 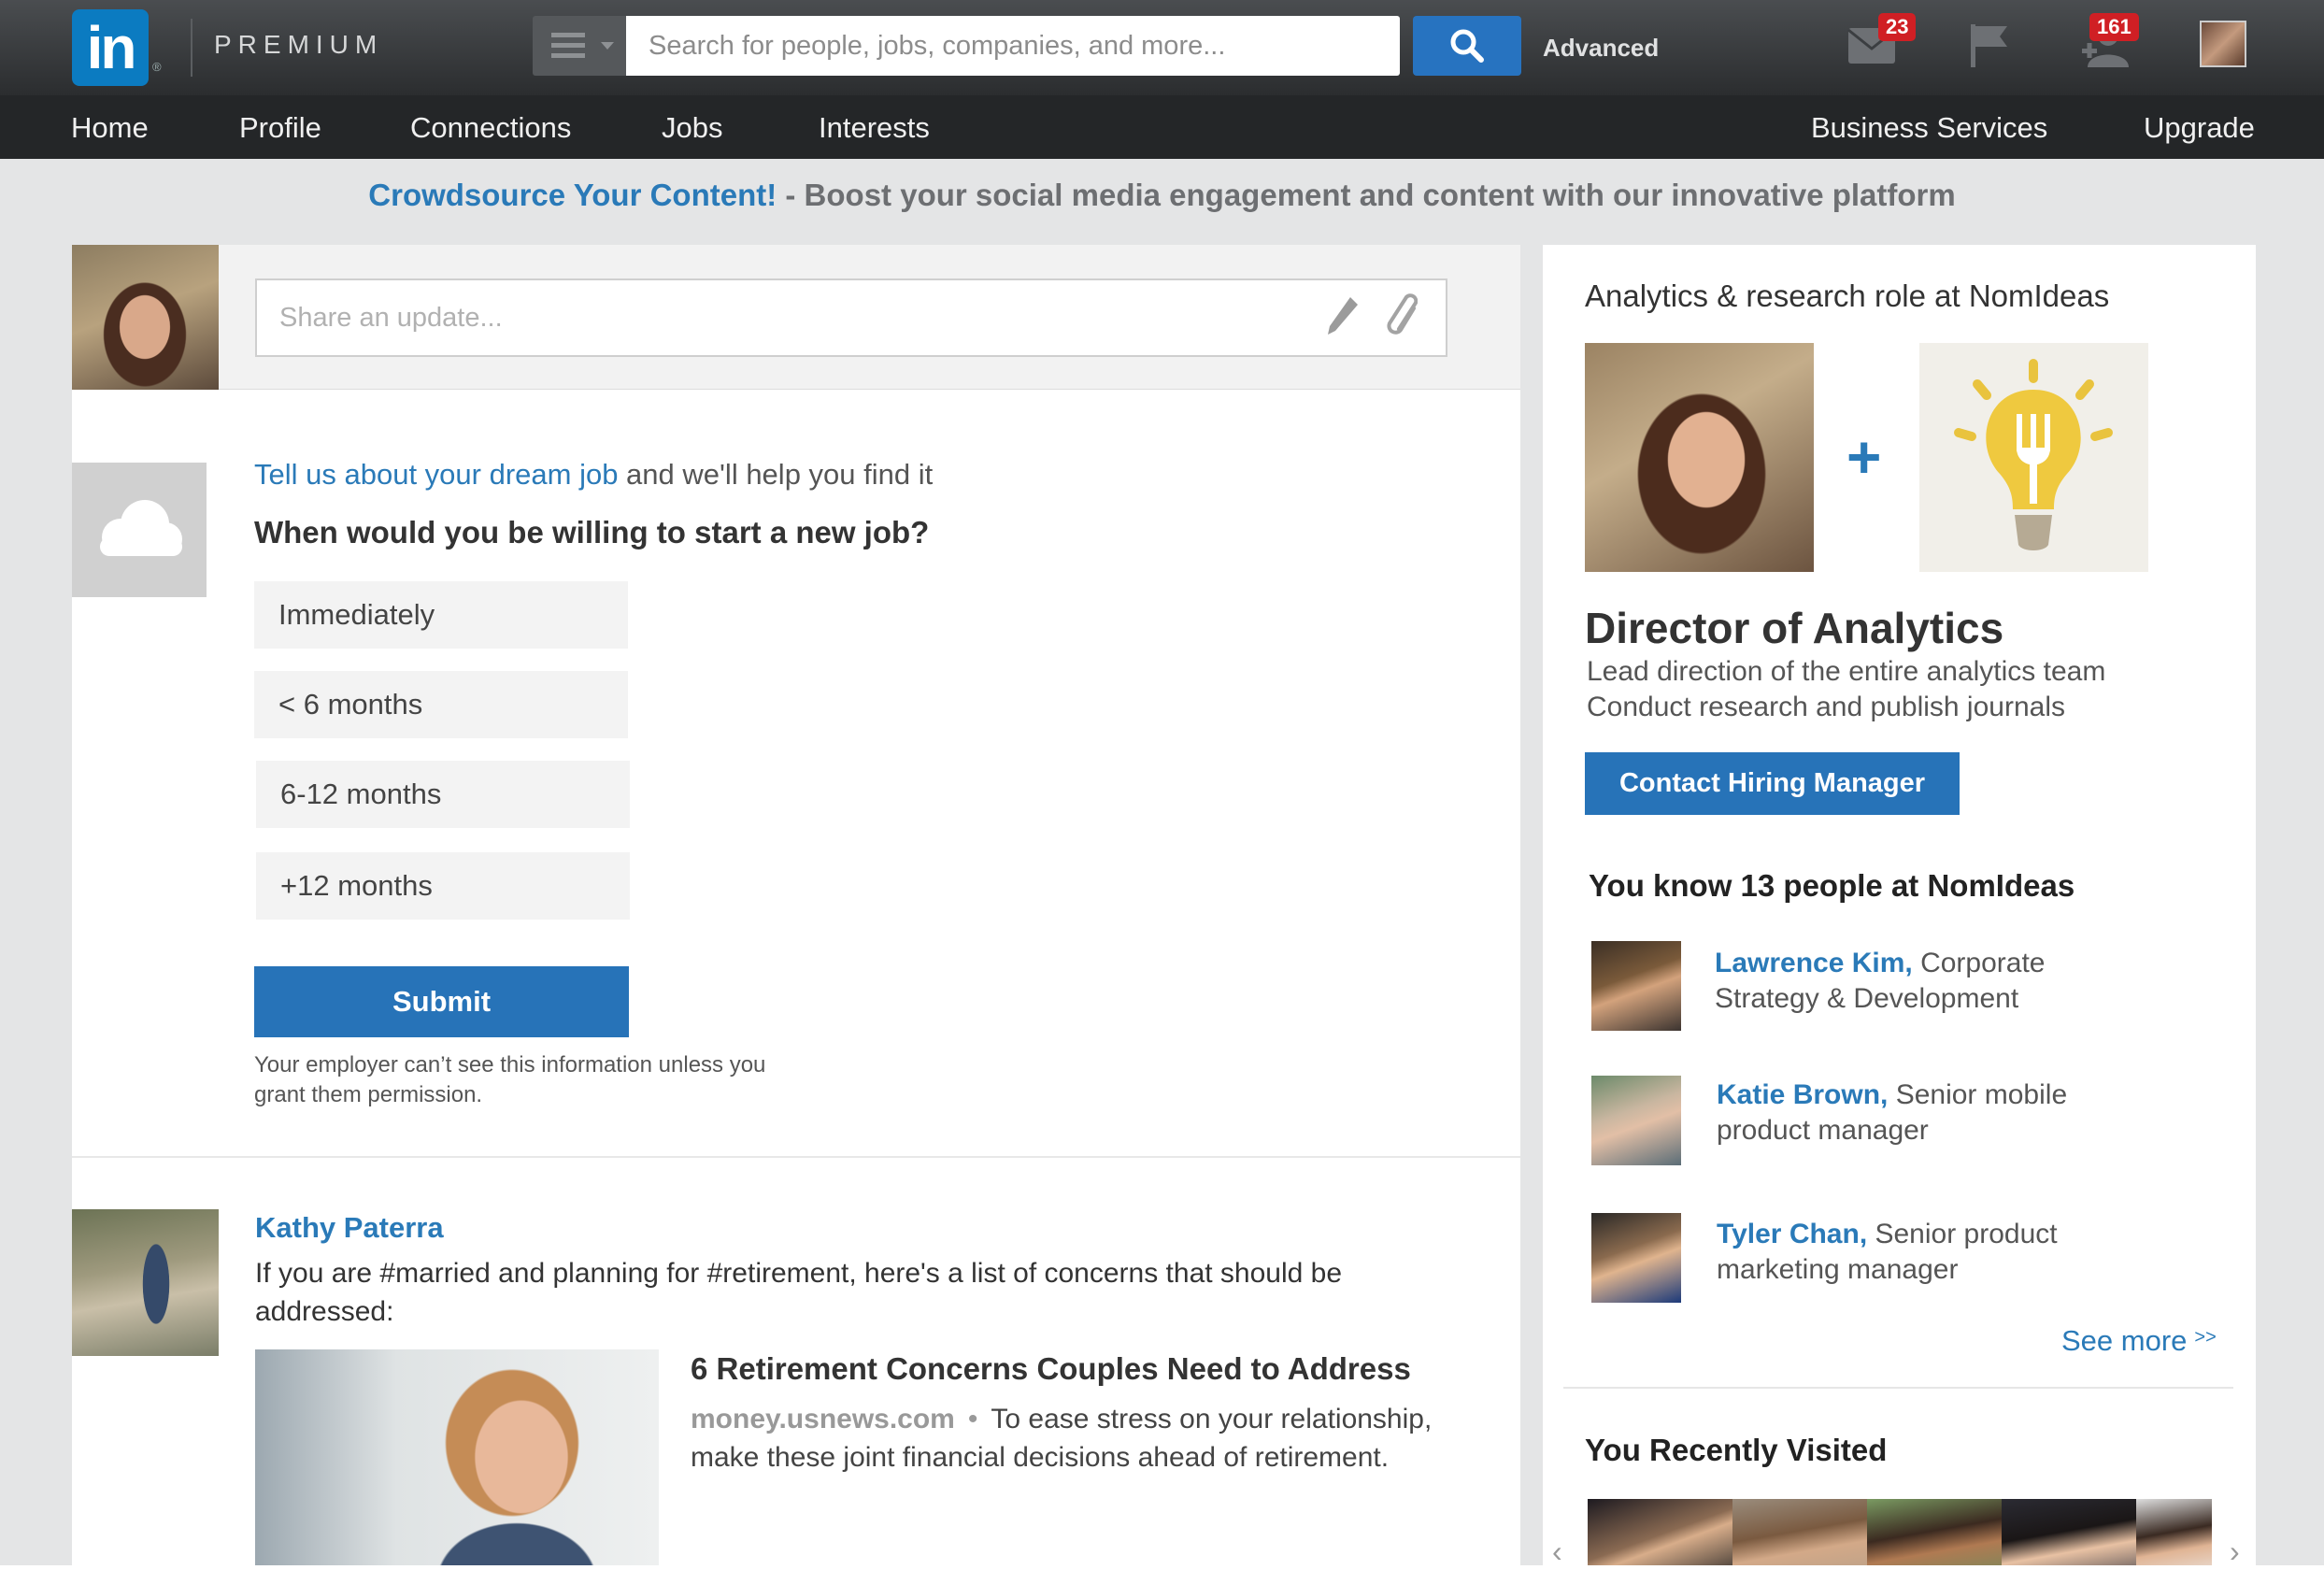 I want to click on nav-connections: Connections, so click(x=490, y=128).